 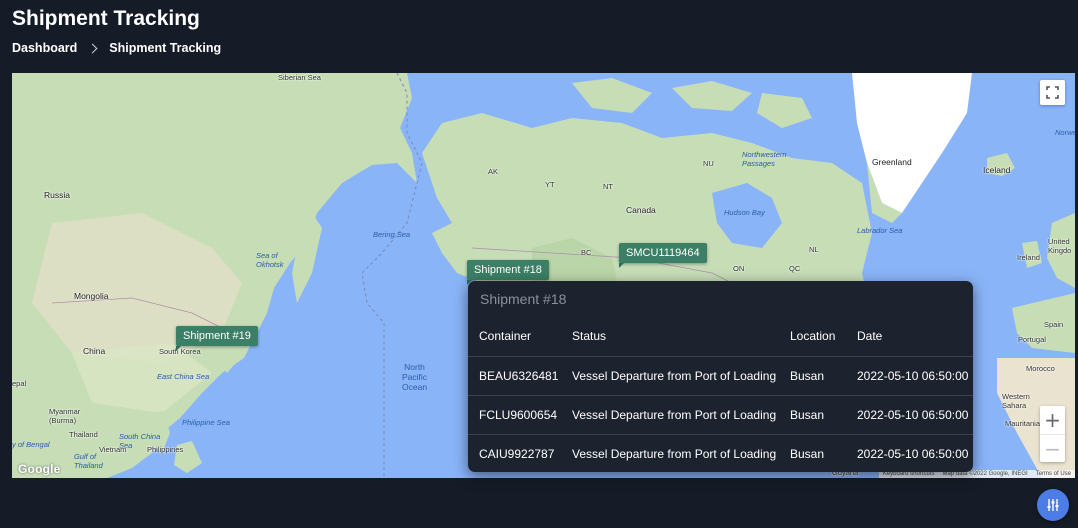 What do you see at coordinates (183, 376) in the screenshot?
I see `map-label-east-china-sea: East China Sea` at bounding box center [183, 376].